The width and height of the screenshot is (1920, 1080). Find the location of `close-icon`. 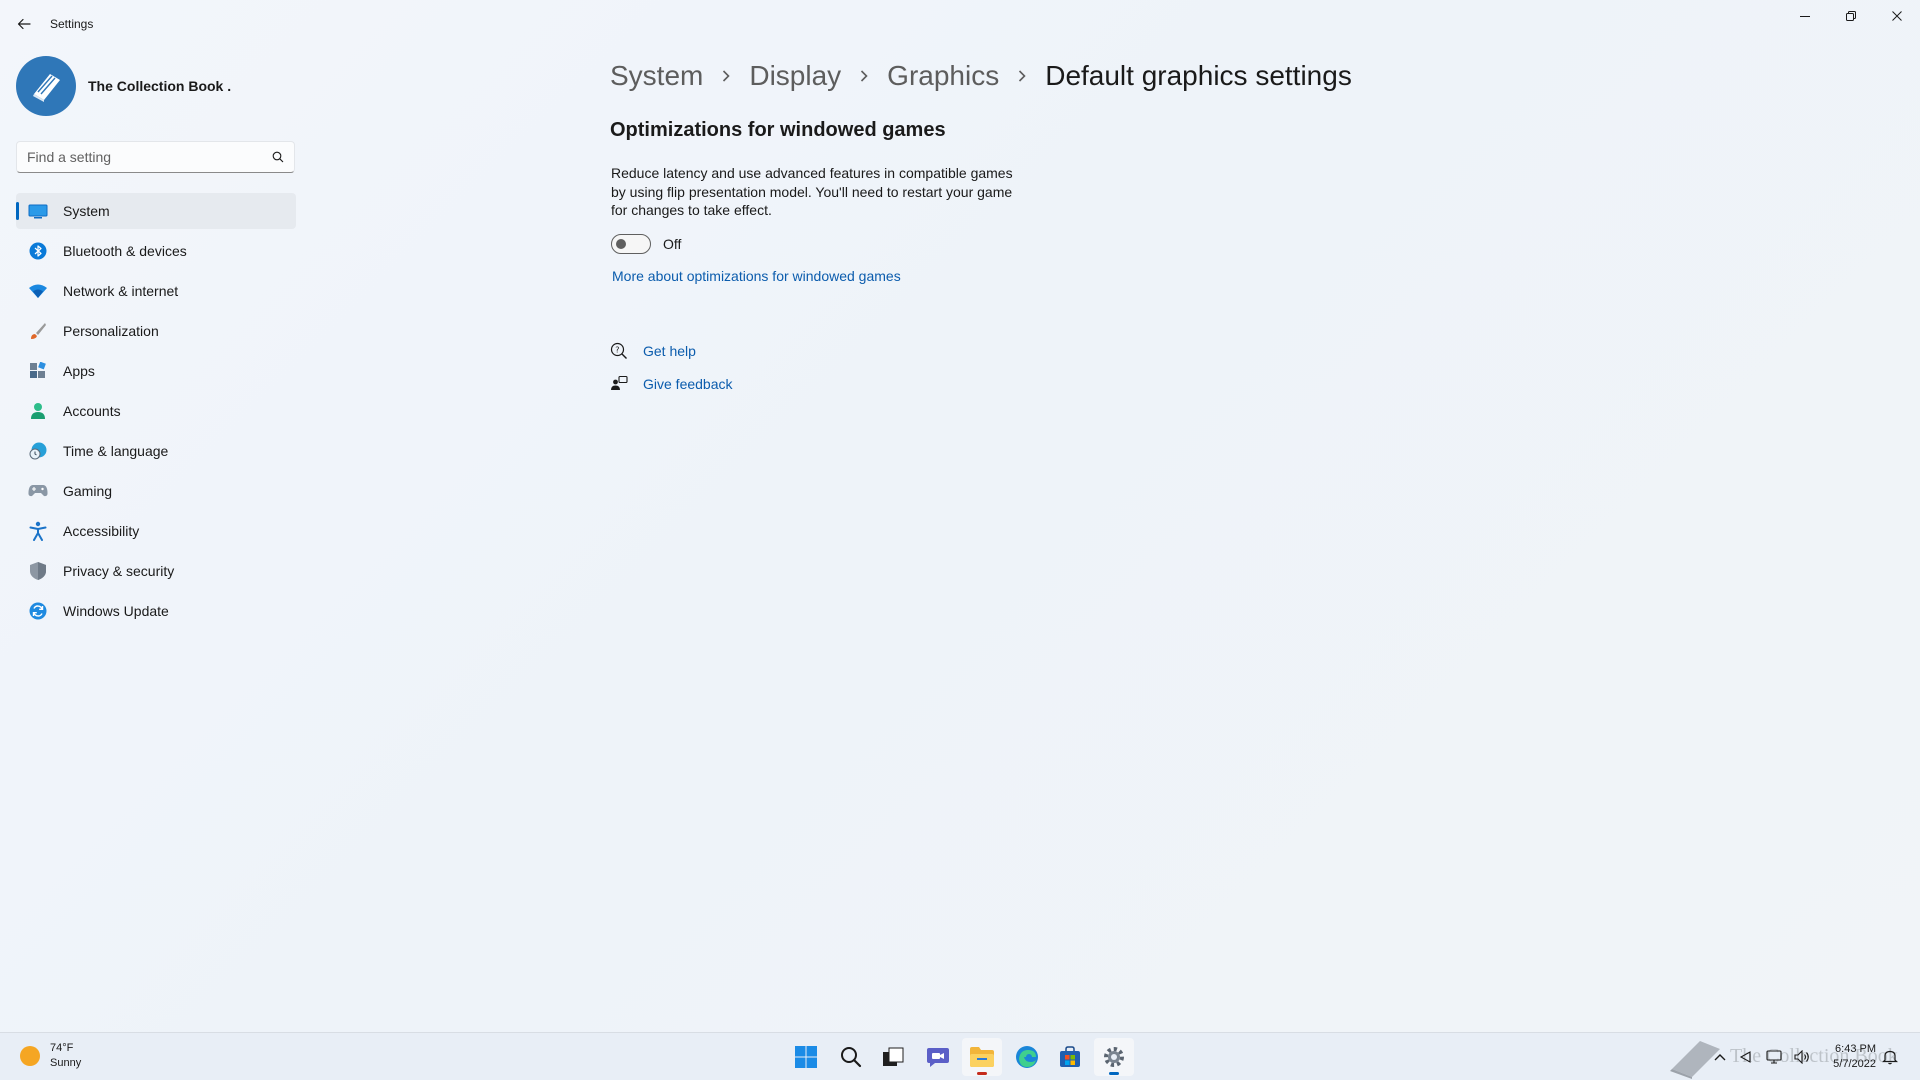

close-icon is located at coordinates (1897, 16).